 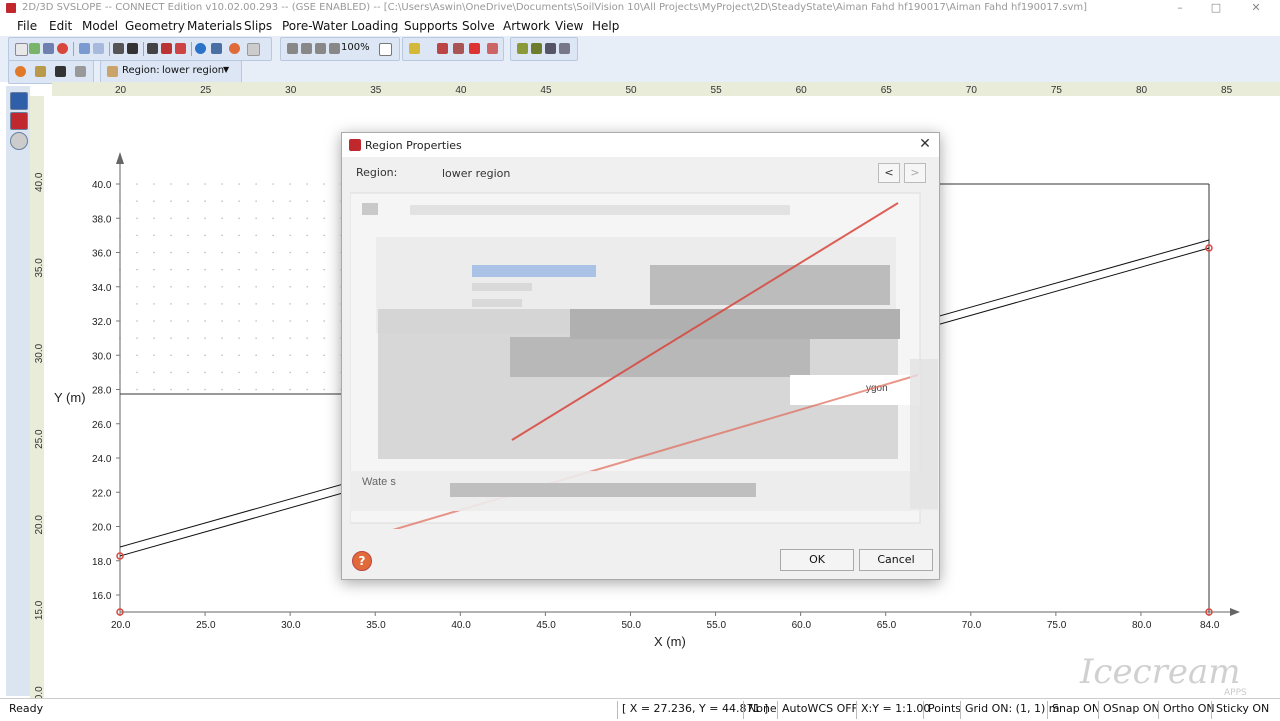 What do you see at coordinates (1189, 708) in the screenshot?
I see `status-ortho: Ortho ON` at bounding box center [1189, 708].